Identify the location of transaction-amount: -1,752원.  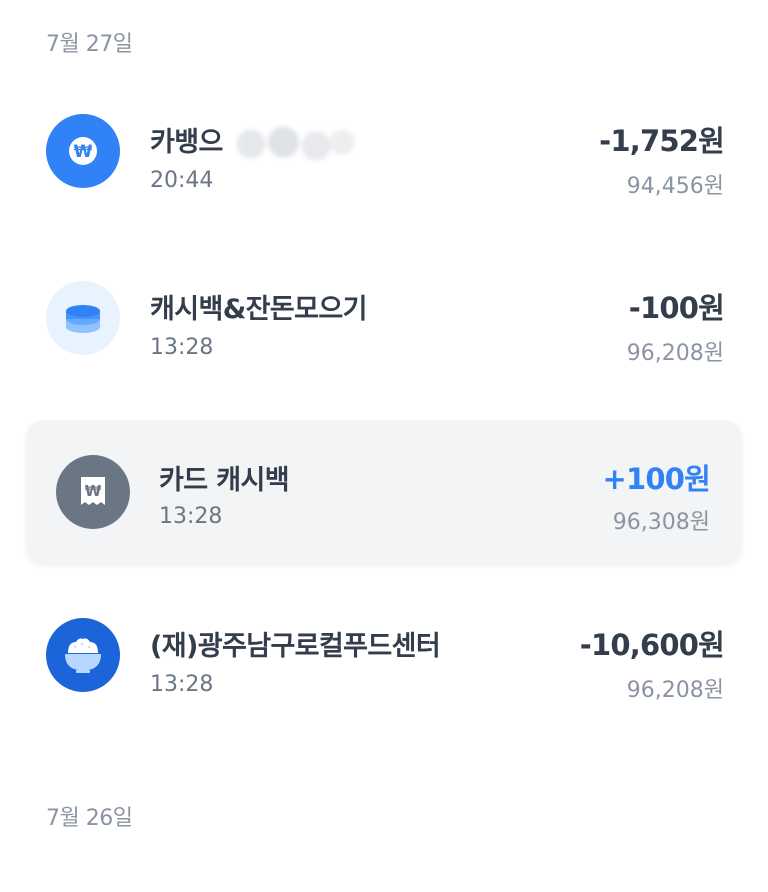
(662, 141).